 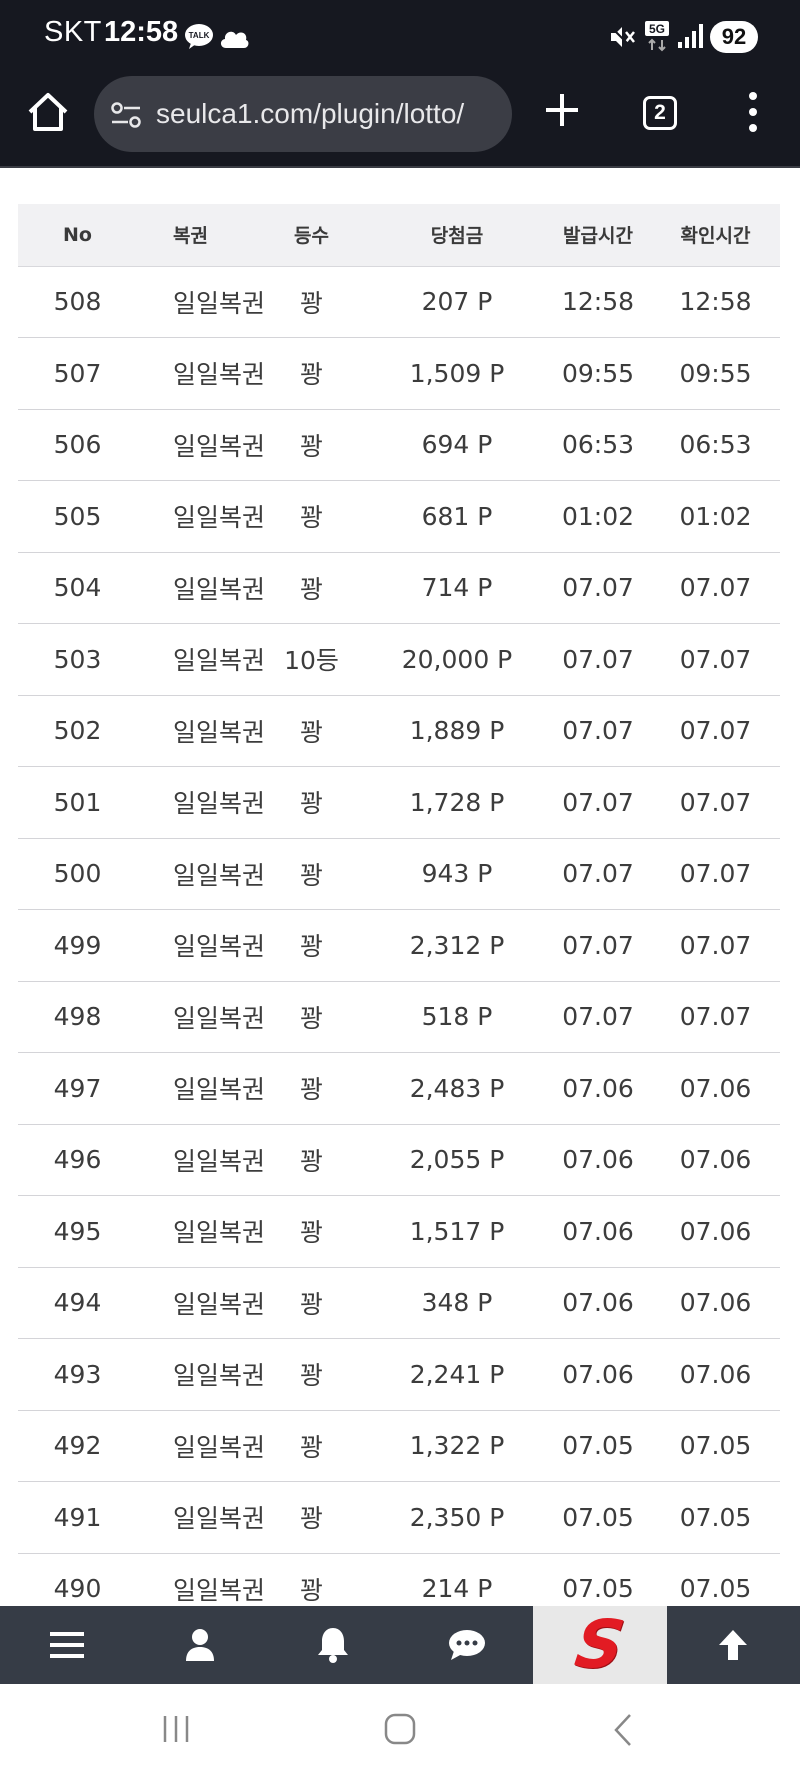 I want to click on table-row: 495 일일복권 꽝 1,517 P 07.06 07.06, so click(x=399, y=1231).